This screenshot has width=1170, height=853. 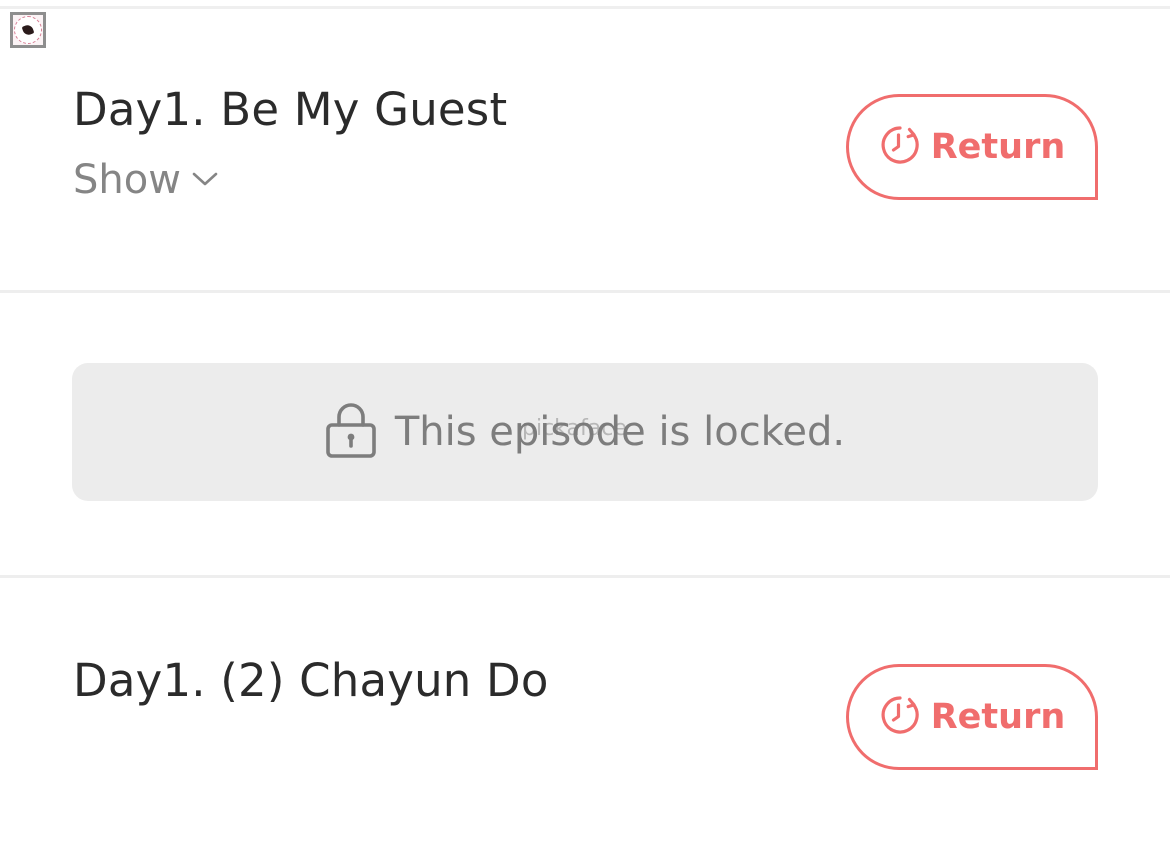 I want to click on chevron-down-icon, so click(x=205, y=180).